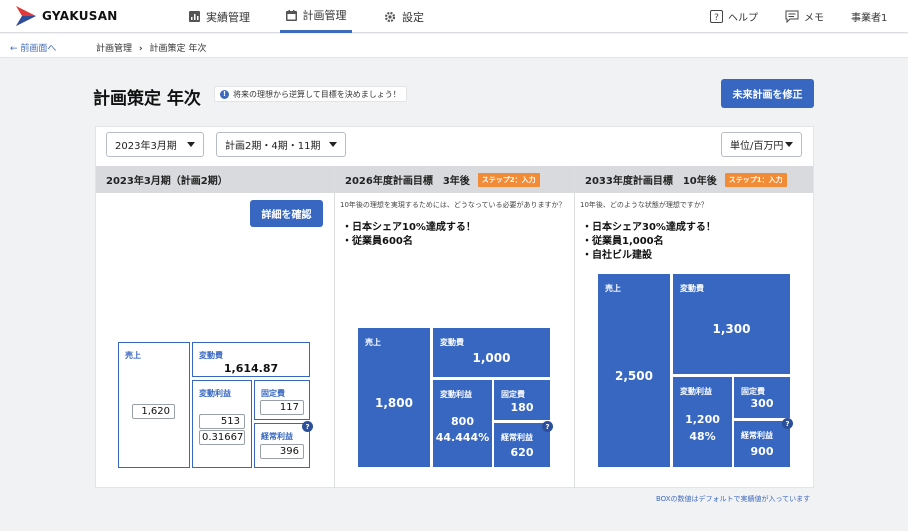 The width and height of the screenshot is (908, 531). I want to click on sales-box: 売上 1,620, so click(154, 405).